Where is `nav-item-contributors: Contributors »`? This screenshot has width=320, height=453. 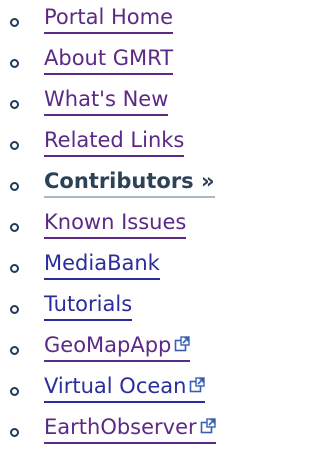 nav-item-contributors: Contributors » is located at coordinates (125, 184).